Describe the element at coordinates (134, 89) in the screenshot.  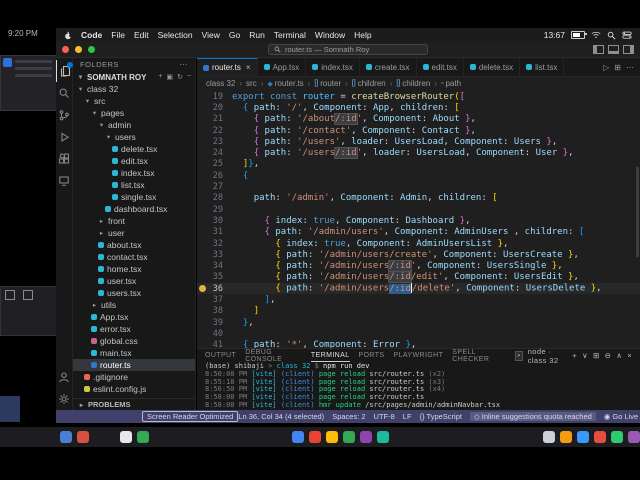
I see `tree-item-class-32: ▾ class 32` at that location.